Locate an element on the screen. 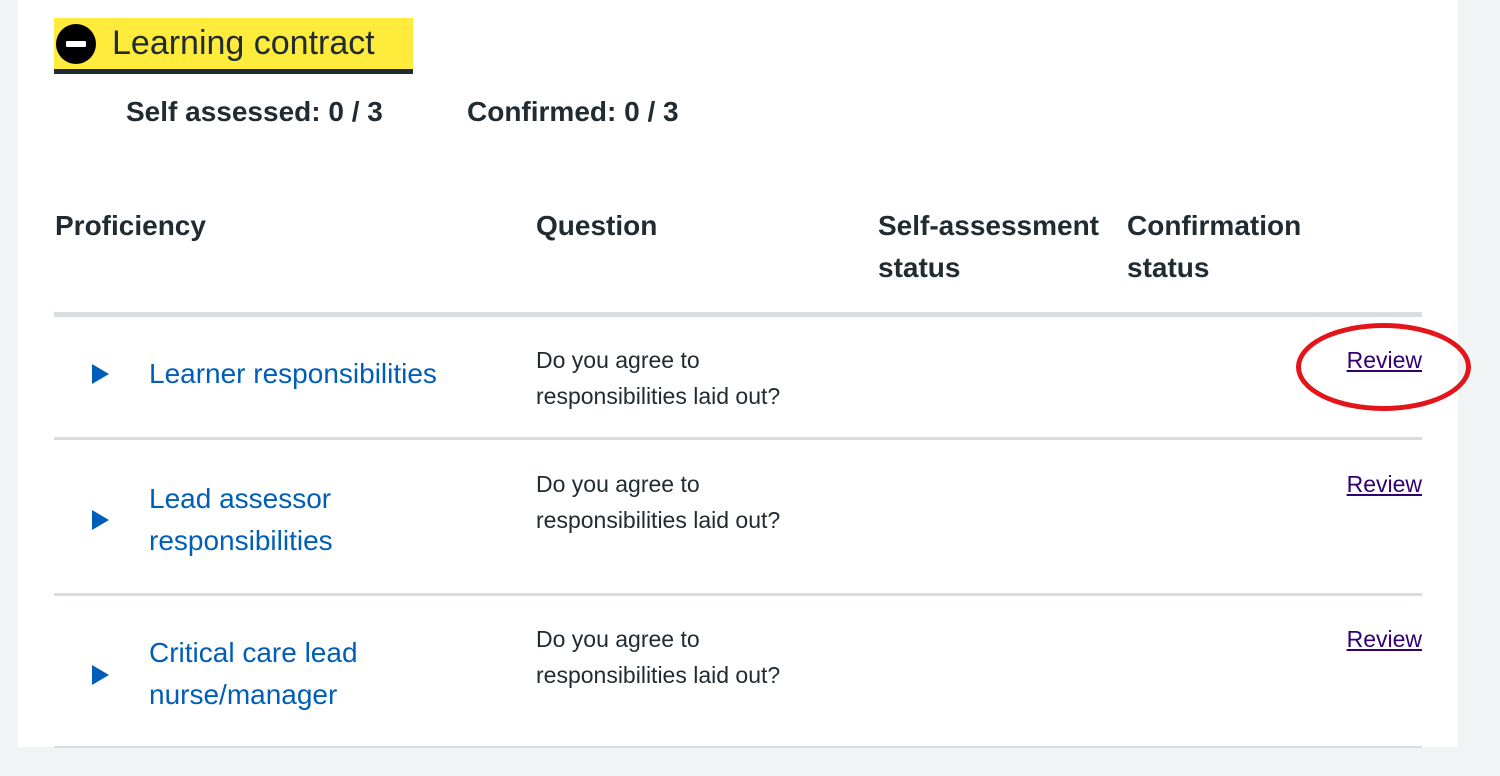 Image resolution: width=1500 pixels, height=776 pixels. minus-circle-icon is located at coordinates (76, 43).